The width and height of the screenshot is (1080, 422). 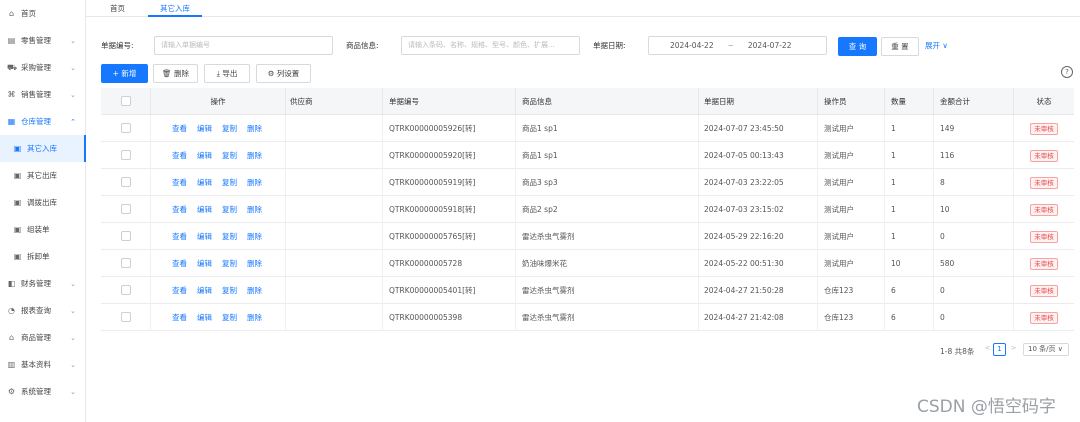 I want to click on sidebar-item-10: ◧ 财务管理 ⌄, so click(x=43, y=283).